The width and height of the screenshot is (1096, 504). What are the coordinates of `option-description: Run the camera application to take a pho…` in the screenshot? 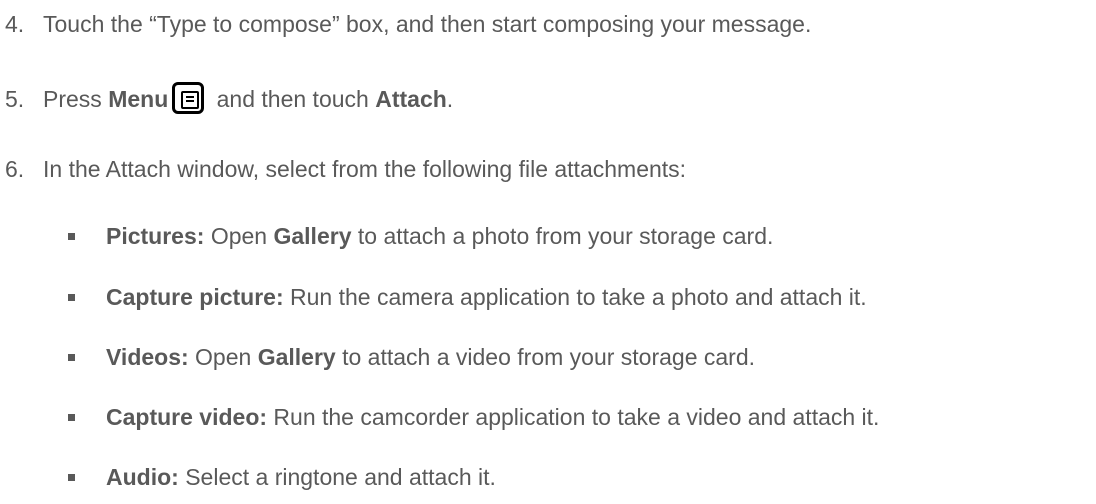 It's located at (575, 297).